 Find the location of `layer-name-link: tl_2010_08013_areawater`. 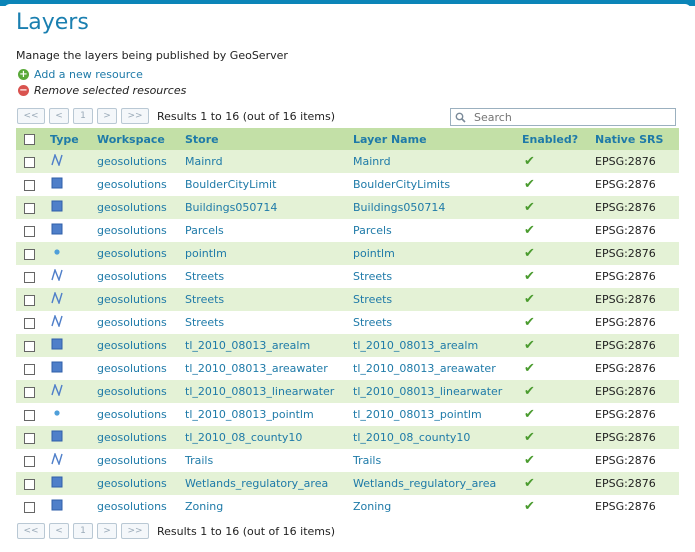

layer-name-link: tl_2010_08013_areawater is located at coordinates (424, 368).